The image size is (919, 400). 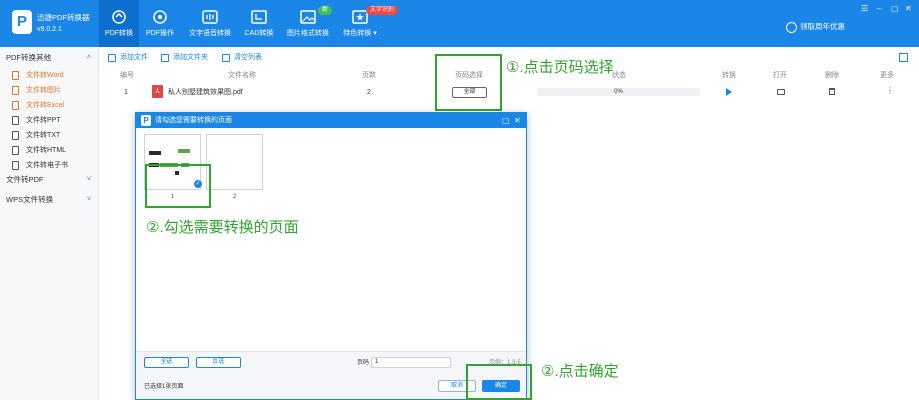 I want to click on add-file-icon, so click(x=112, y=58).